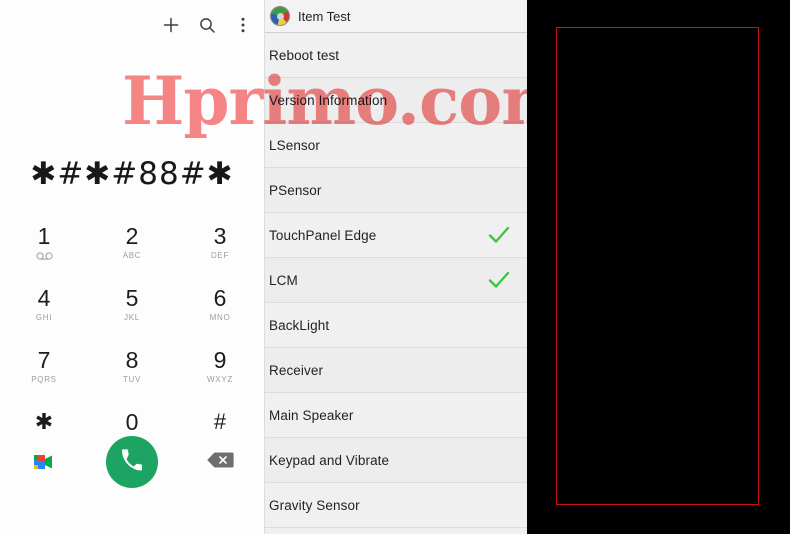  What do you see at coordinates (328, 100) in the screenshot?
I see `list-item-label: Version Information` at bounding box center [328, 100].